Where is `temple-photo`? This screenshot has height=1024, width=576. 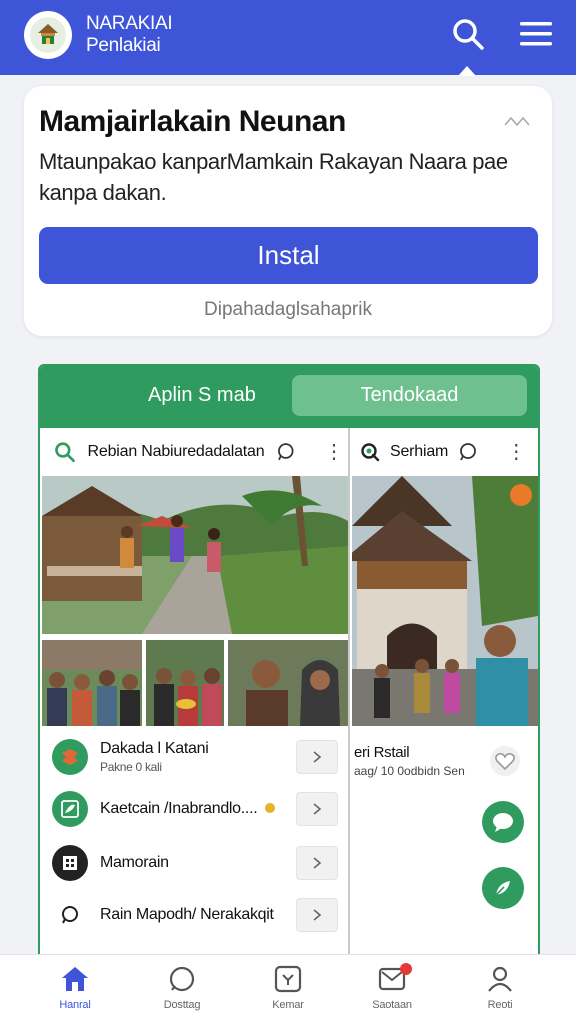 temple-photo is located at coordinates (445, 601).